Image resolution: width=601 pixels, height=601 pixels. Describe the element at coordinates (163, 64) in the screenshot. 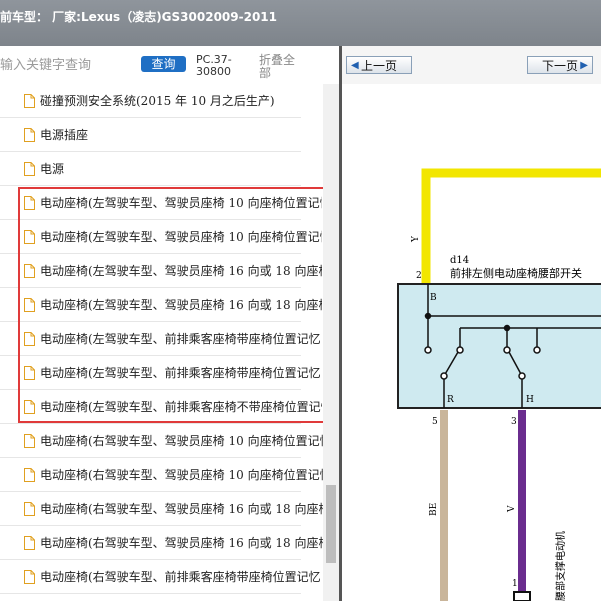

I see `query-button: 查询` at that location.